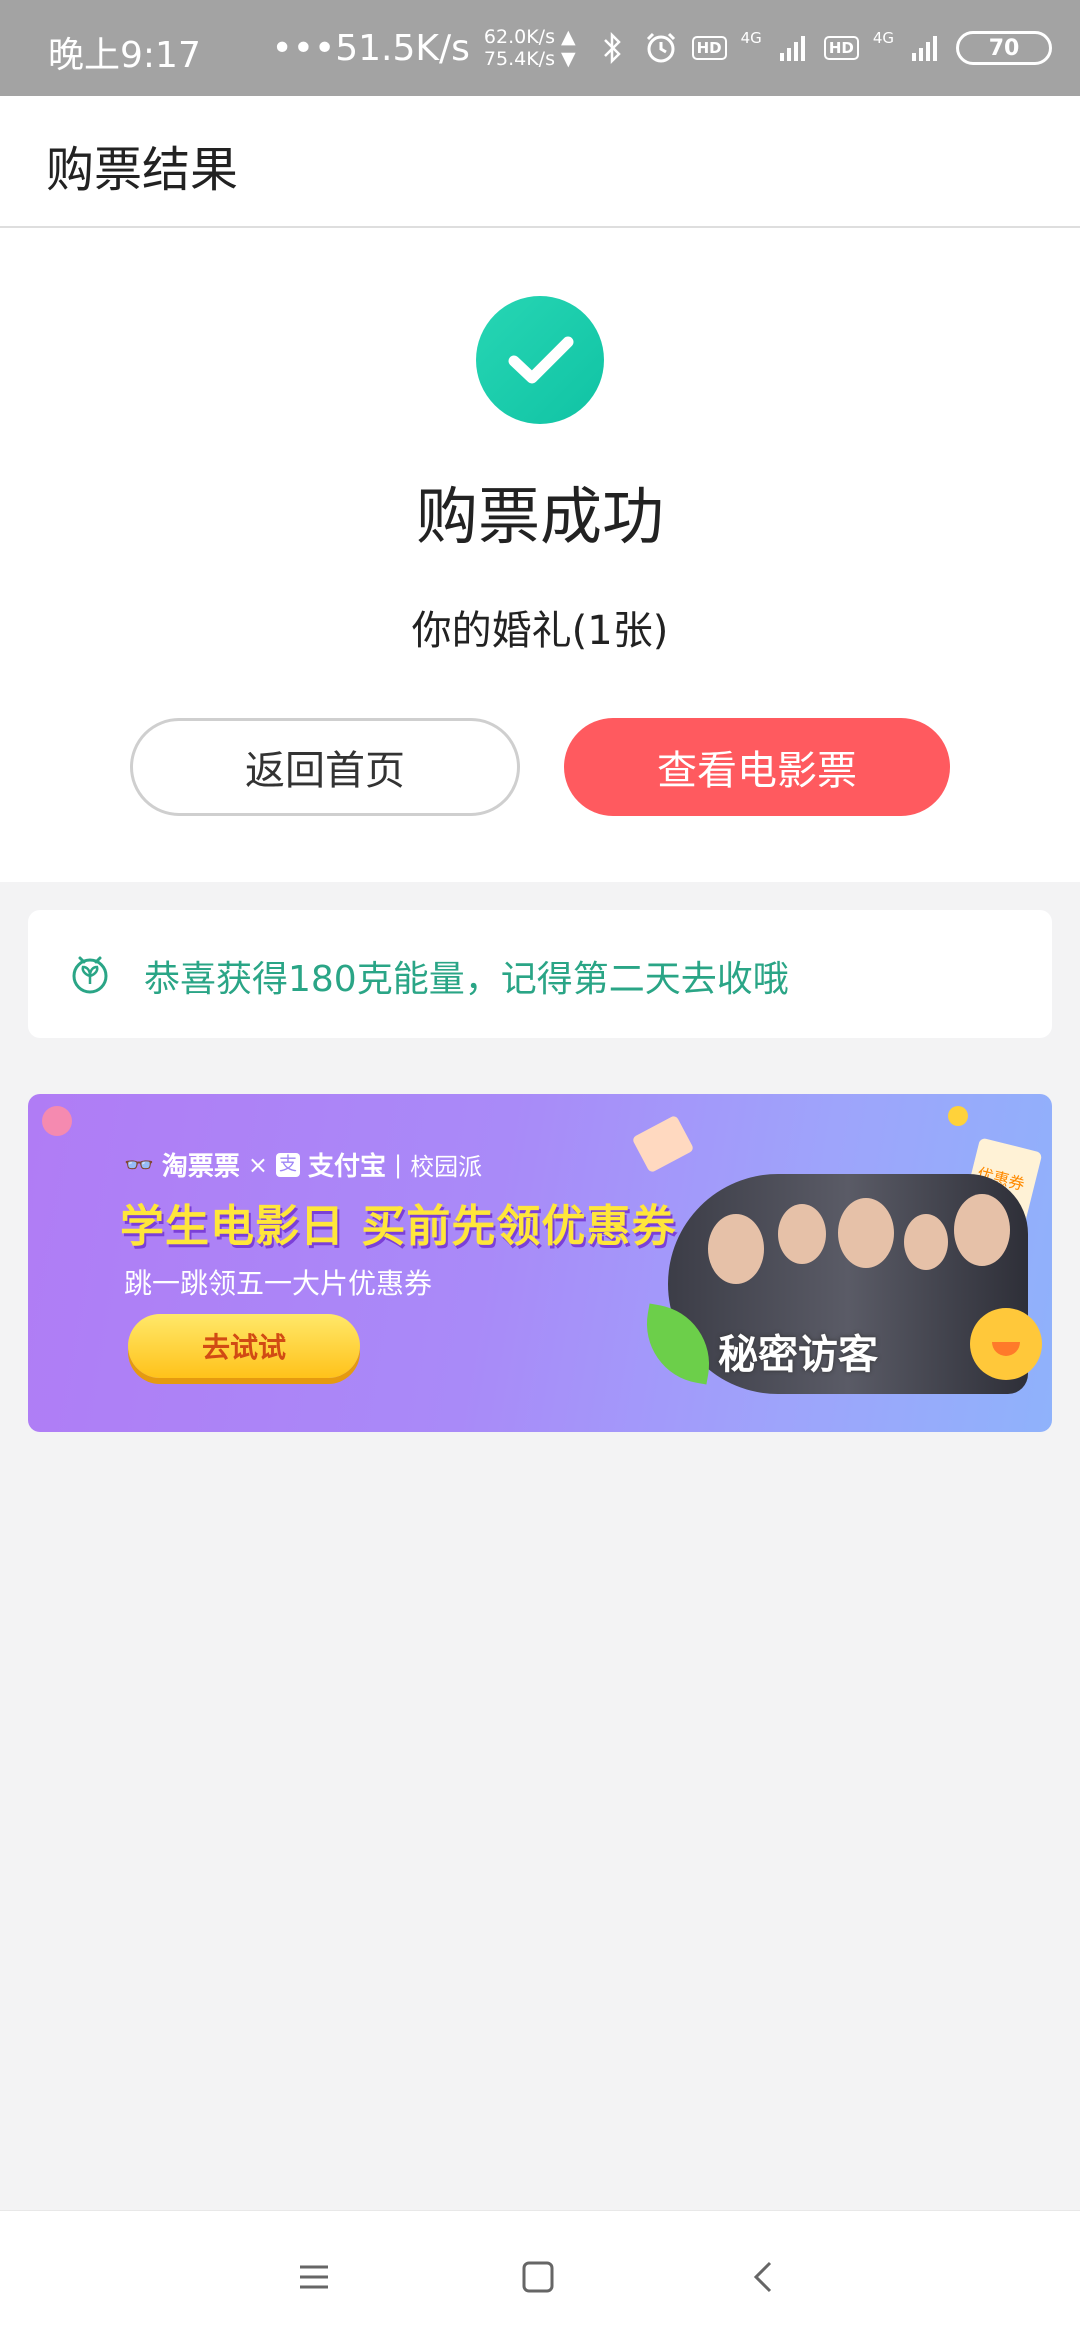 The height and width of the screenshot is (2341, 1080). I want to click on home-icon, so click(538, 2277).